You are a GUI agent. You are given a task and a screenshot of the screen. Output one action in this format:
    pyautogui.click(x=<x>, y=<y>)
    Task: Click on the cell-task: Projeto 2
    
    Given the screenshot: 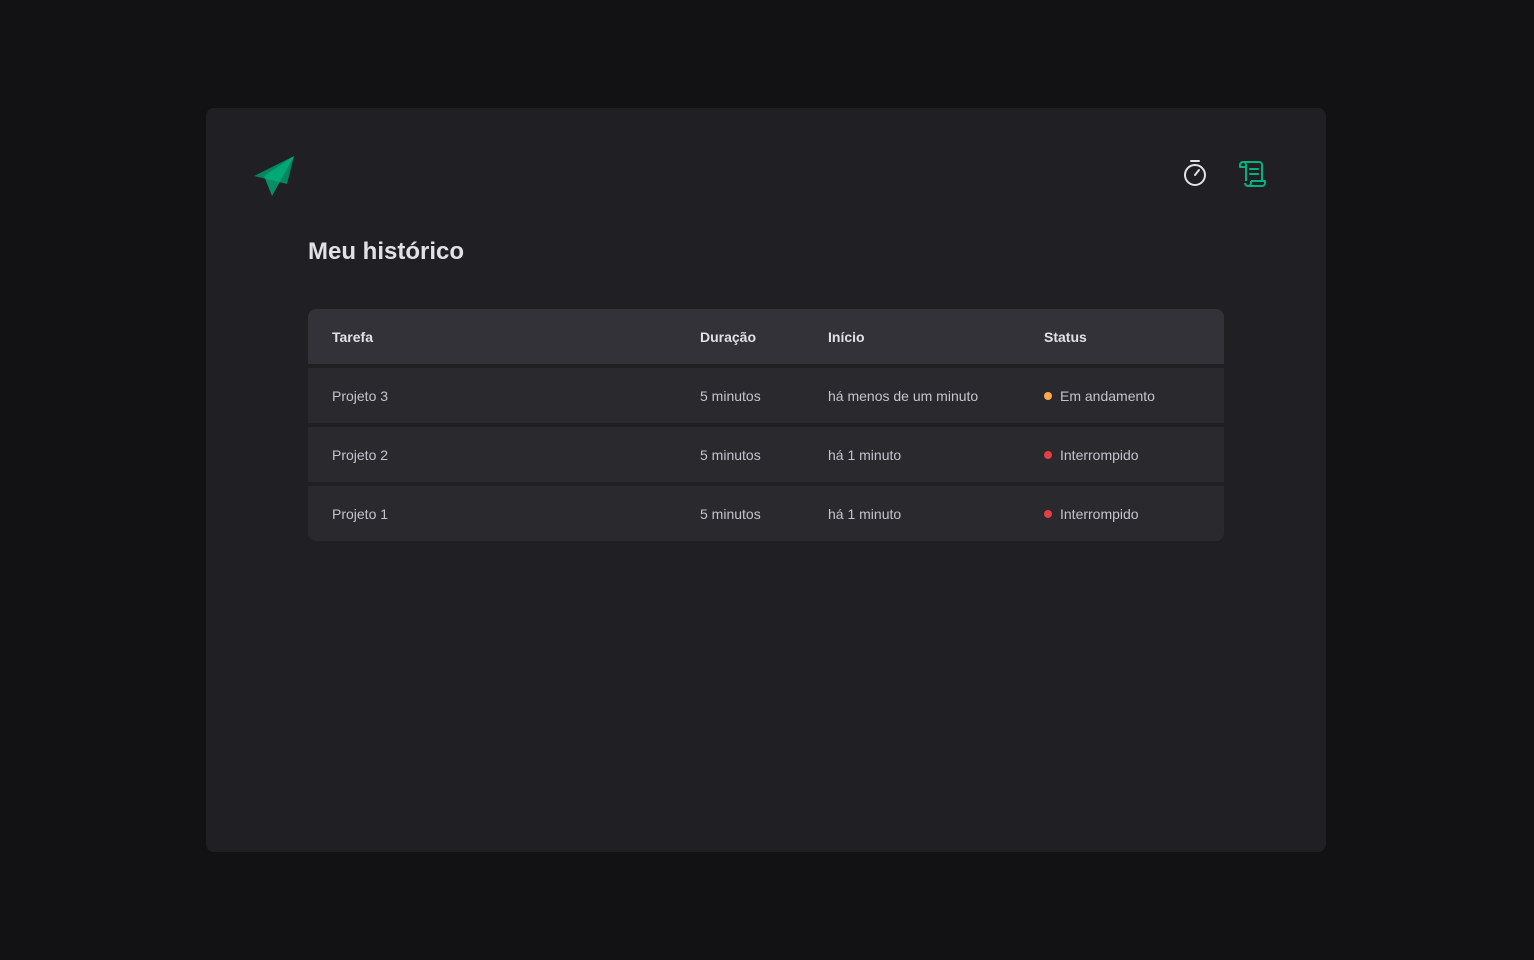 What is the action you would take?
    pyautogui.click(x=360, y=454)
    